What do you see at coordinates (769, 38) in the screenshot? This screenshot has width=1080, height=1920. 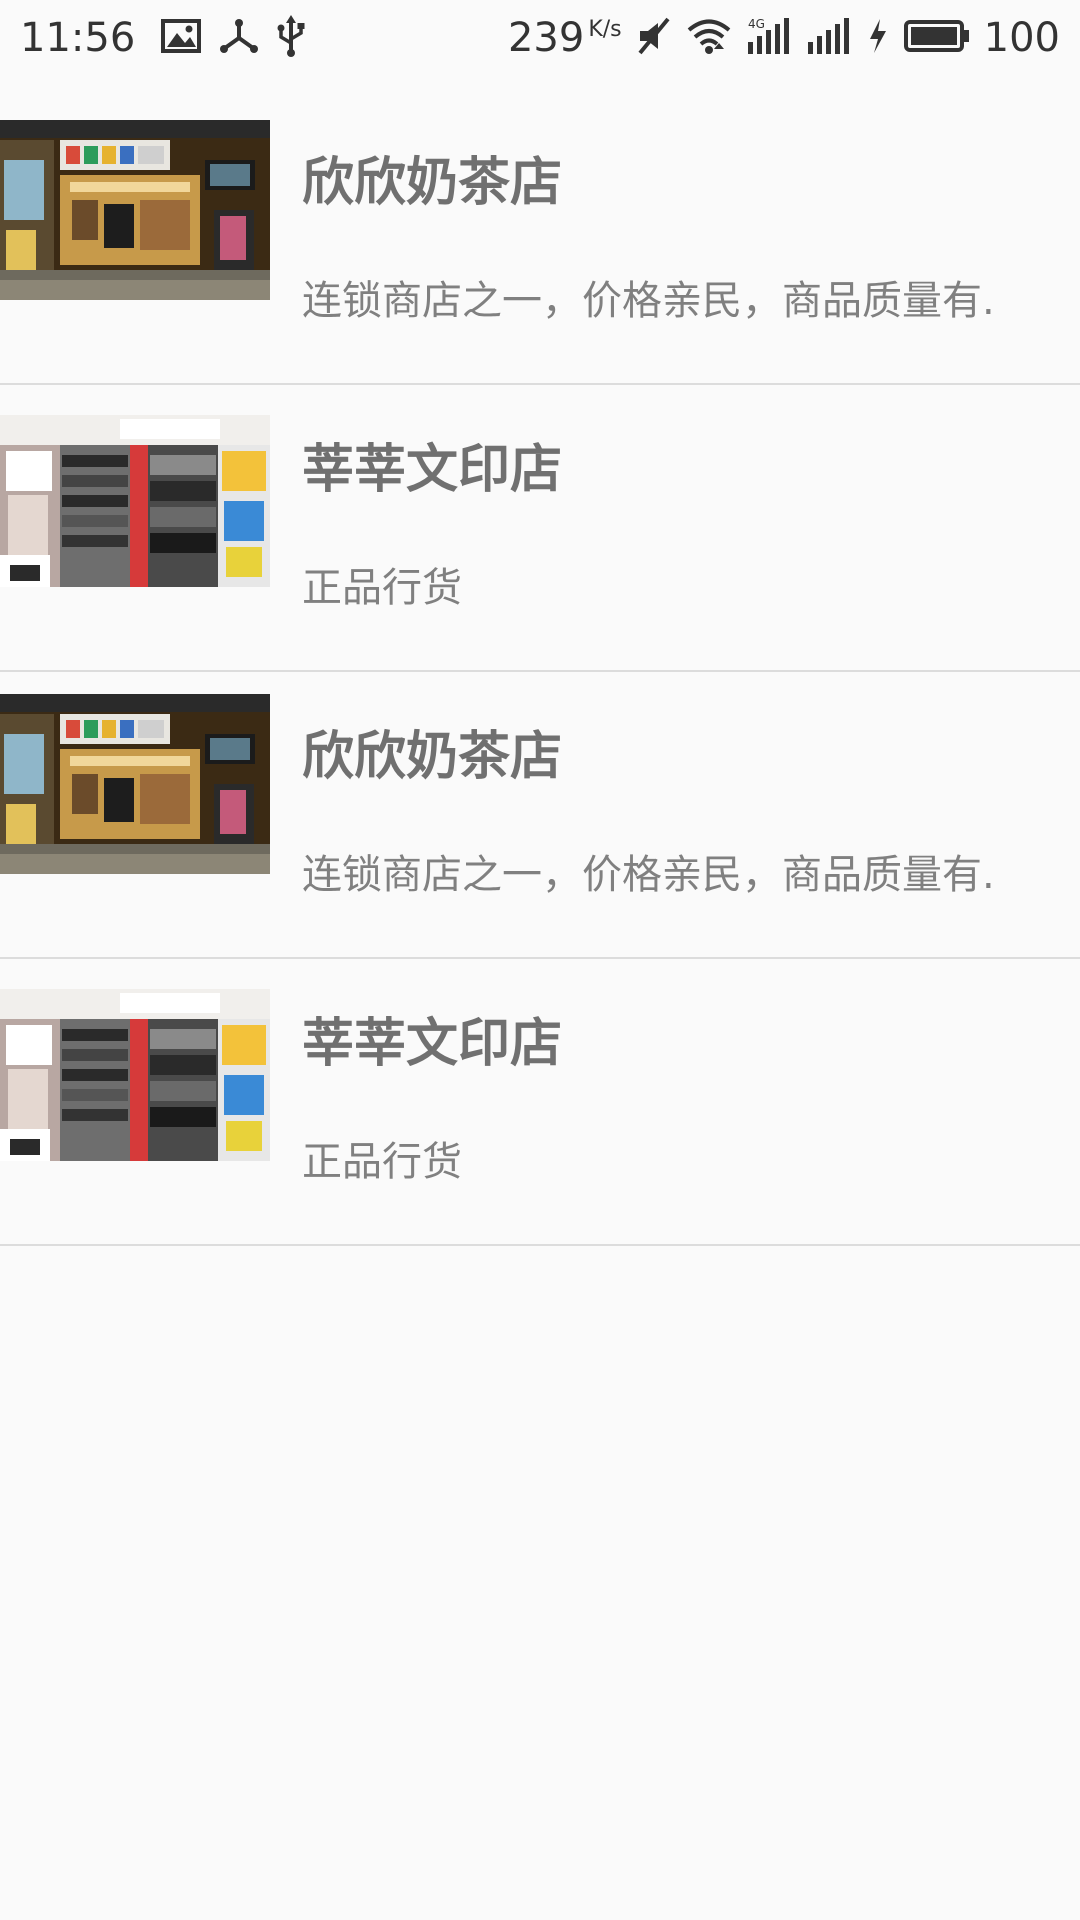 I see `4g-signal-icon: 4G` at bounding box center [769, 38].